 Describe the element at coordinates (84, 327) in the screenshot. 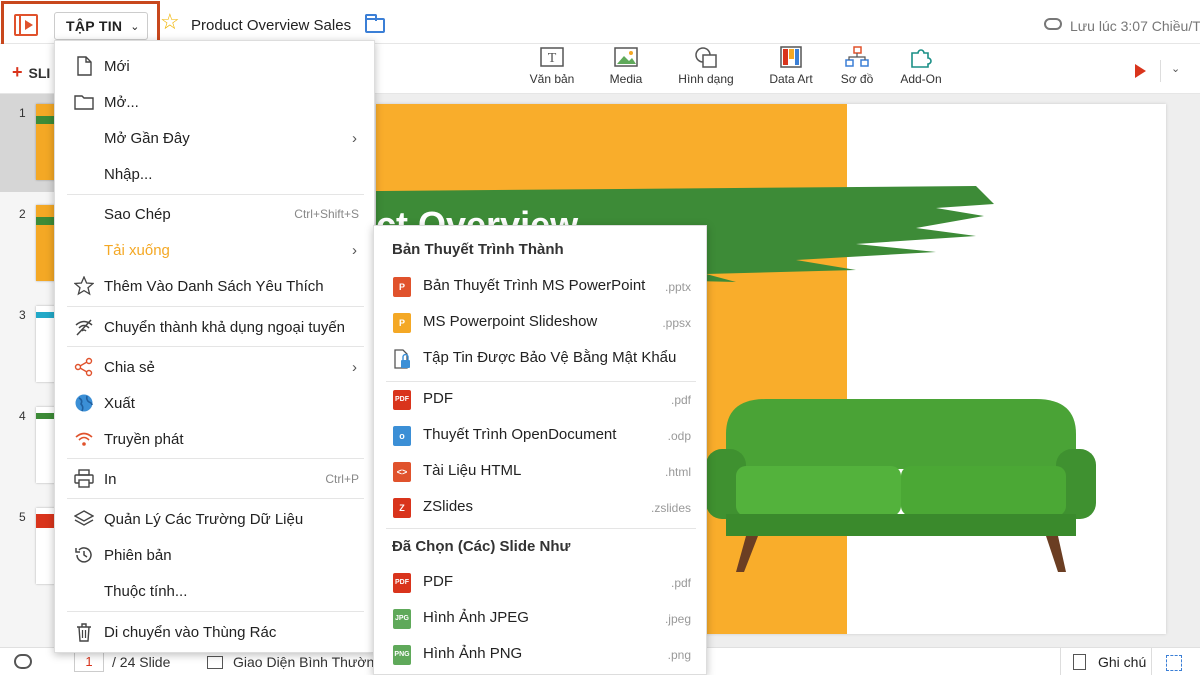

I see `offline-icon` at that location.